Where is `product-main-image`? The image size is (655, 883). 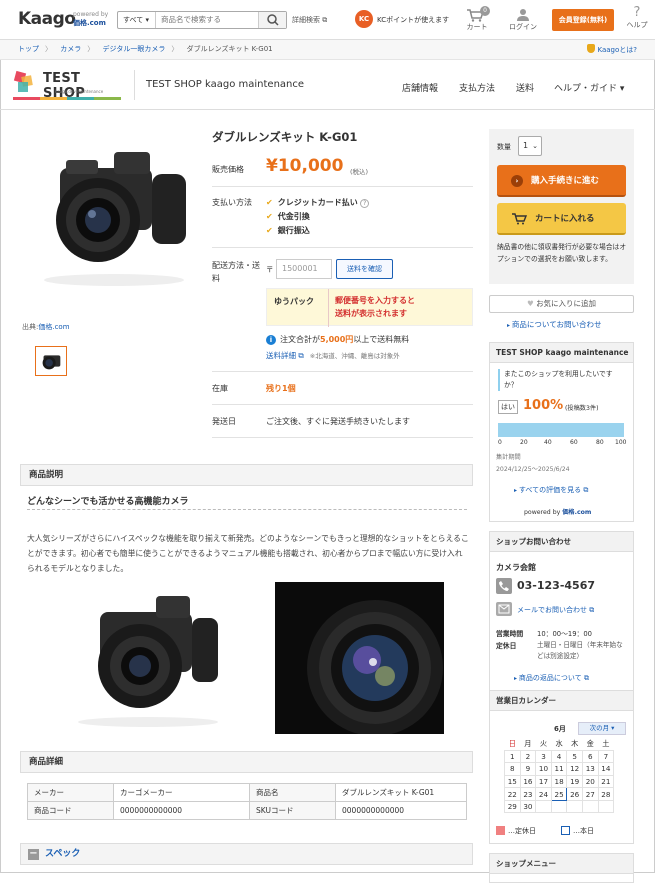
product-main-image is located at coordinates (111, 220).